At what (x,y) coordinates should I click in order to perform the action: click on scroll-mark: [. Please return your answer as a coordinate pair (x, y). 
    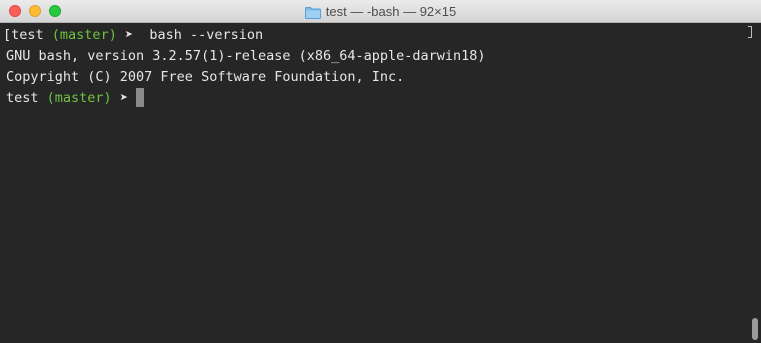
    Looking at the image, I should click on (7, 35).